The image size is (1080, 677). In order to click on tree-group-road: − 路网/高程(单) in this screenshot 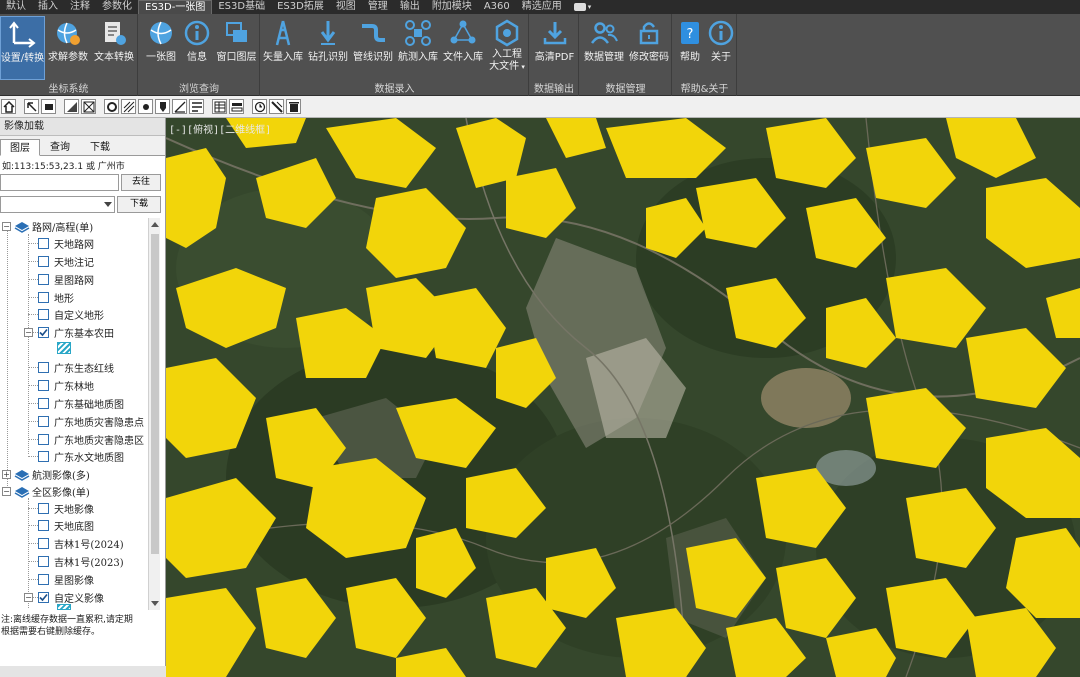, I will do `click(47, 226)`.